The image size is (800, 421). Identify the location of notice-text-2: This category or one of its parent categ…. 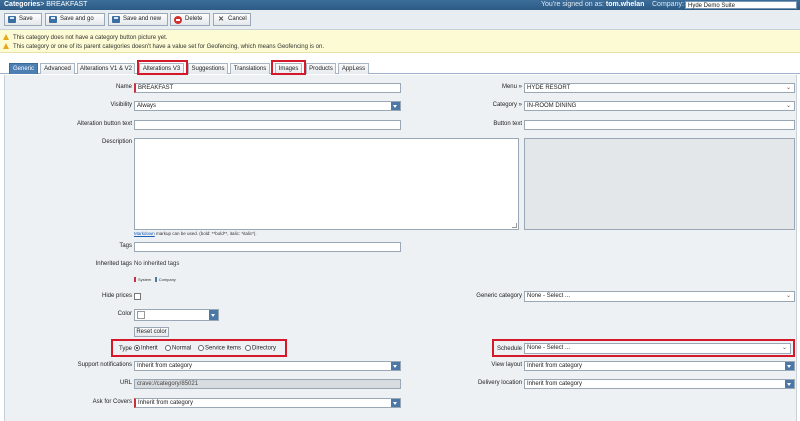
(168, 47).